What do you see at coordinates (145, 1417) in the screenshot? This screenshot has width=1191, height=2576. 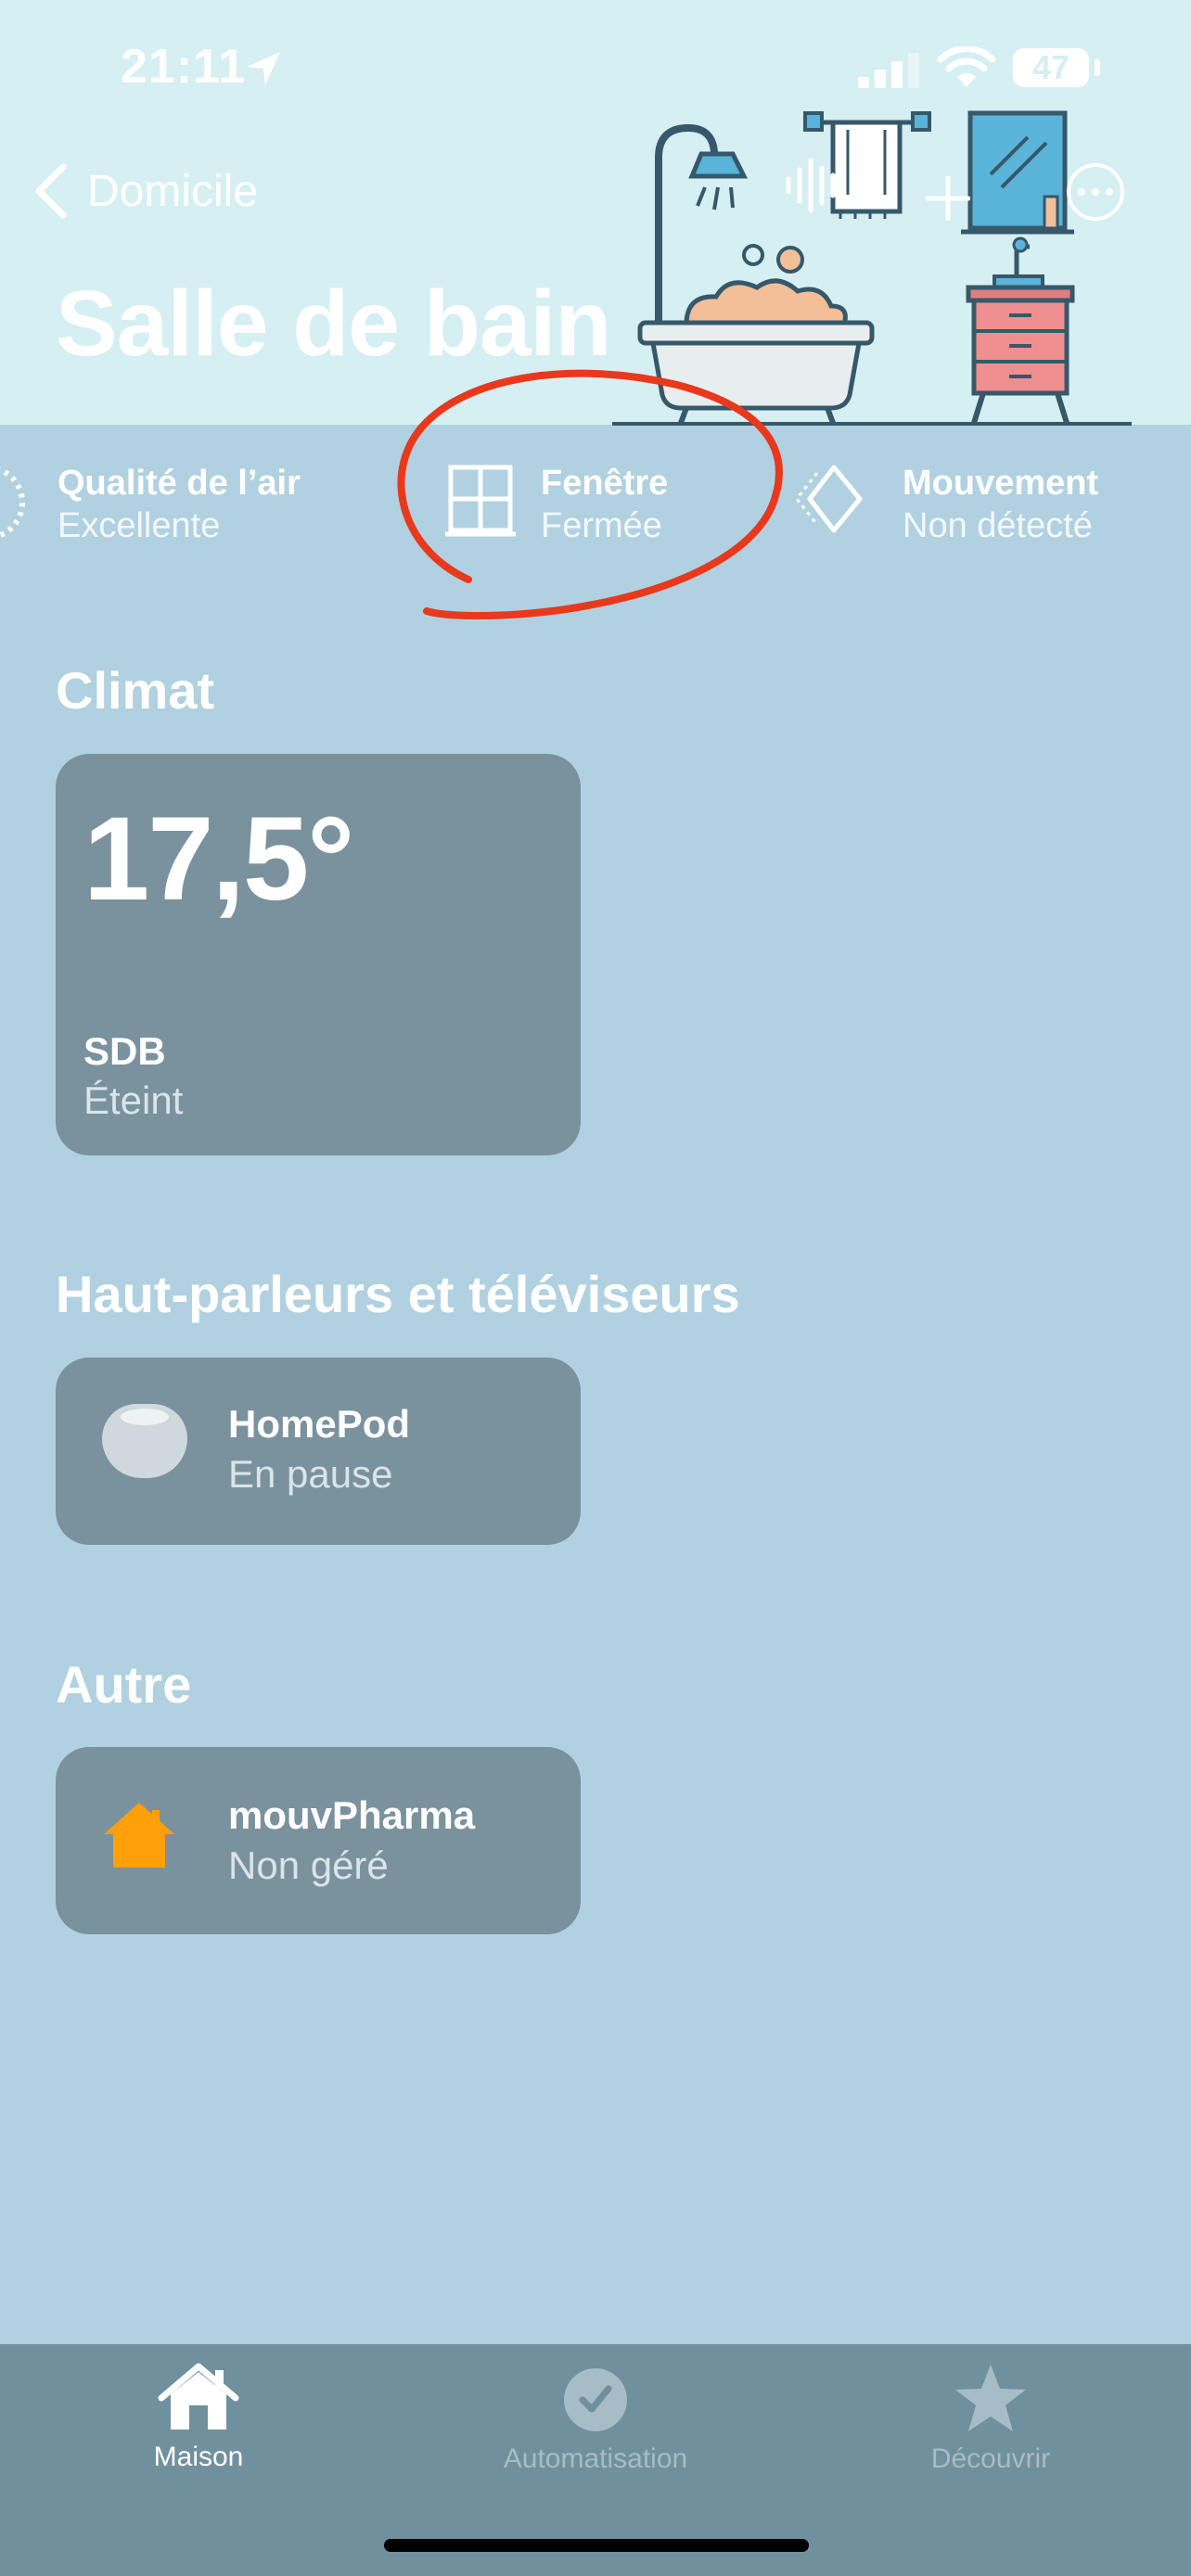 I see `homepod-top` at bounding box center [145, 1417].